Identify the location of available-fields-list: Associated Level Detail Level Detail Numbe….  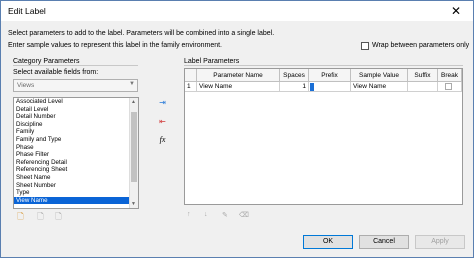
(76, 153).